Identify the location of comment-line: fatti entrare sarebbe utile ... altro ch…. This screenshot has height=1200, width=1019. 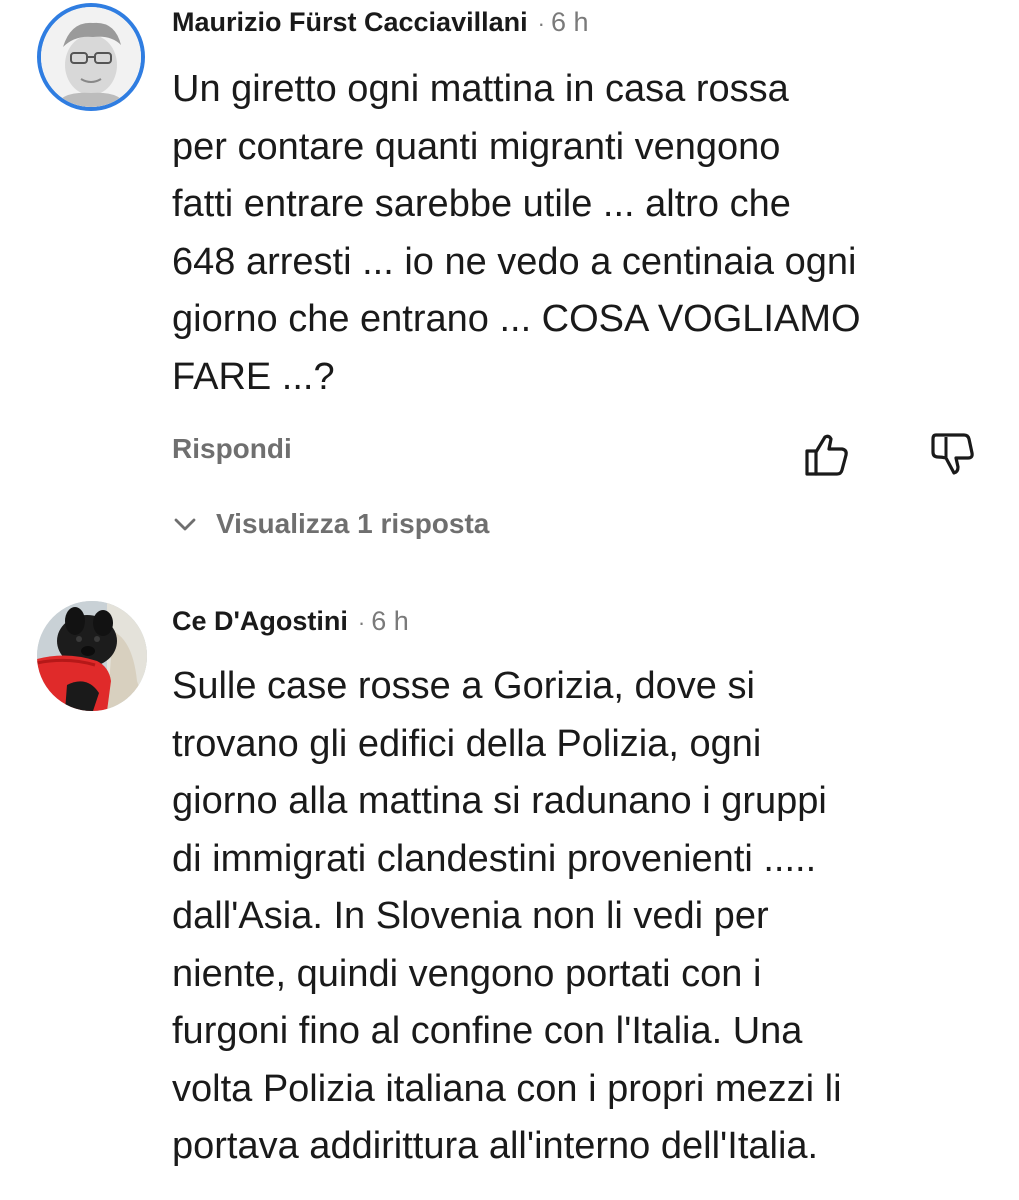
(481, 204).